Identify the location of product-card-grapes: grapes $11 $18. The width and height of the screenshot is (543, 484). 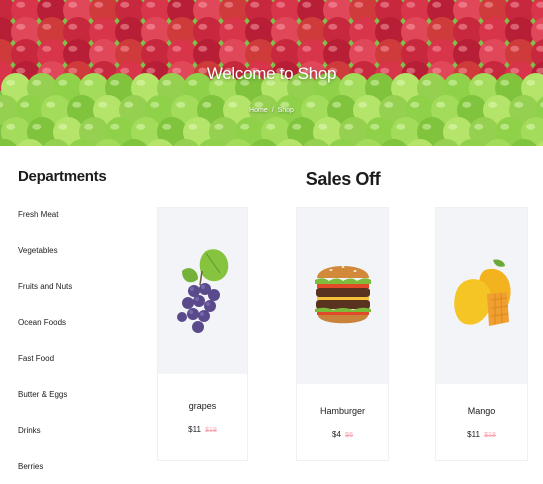
(202, 334).